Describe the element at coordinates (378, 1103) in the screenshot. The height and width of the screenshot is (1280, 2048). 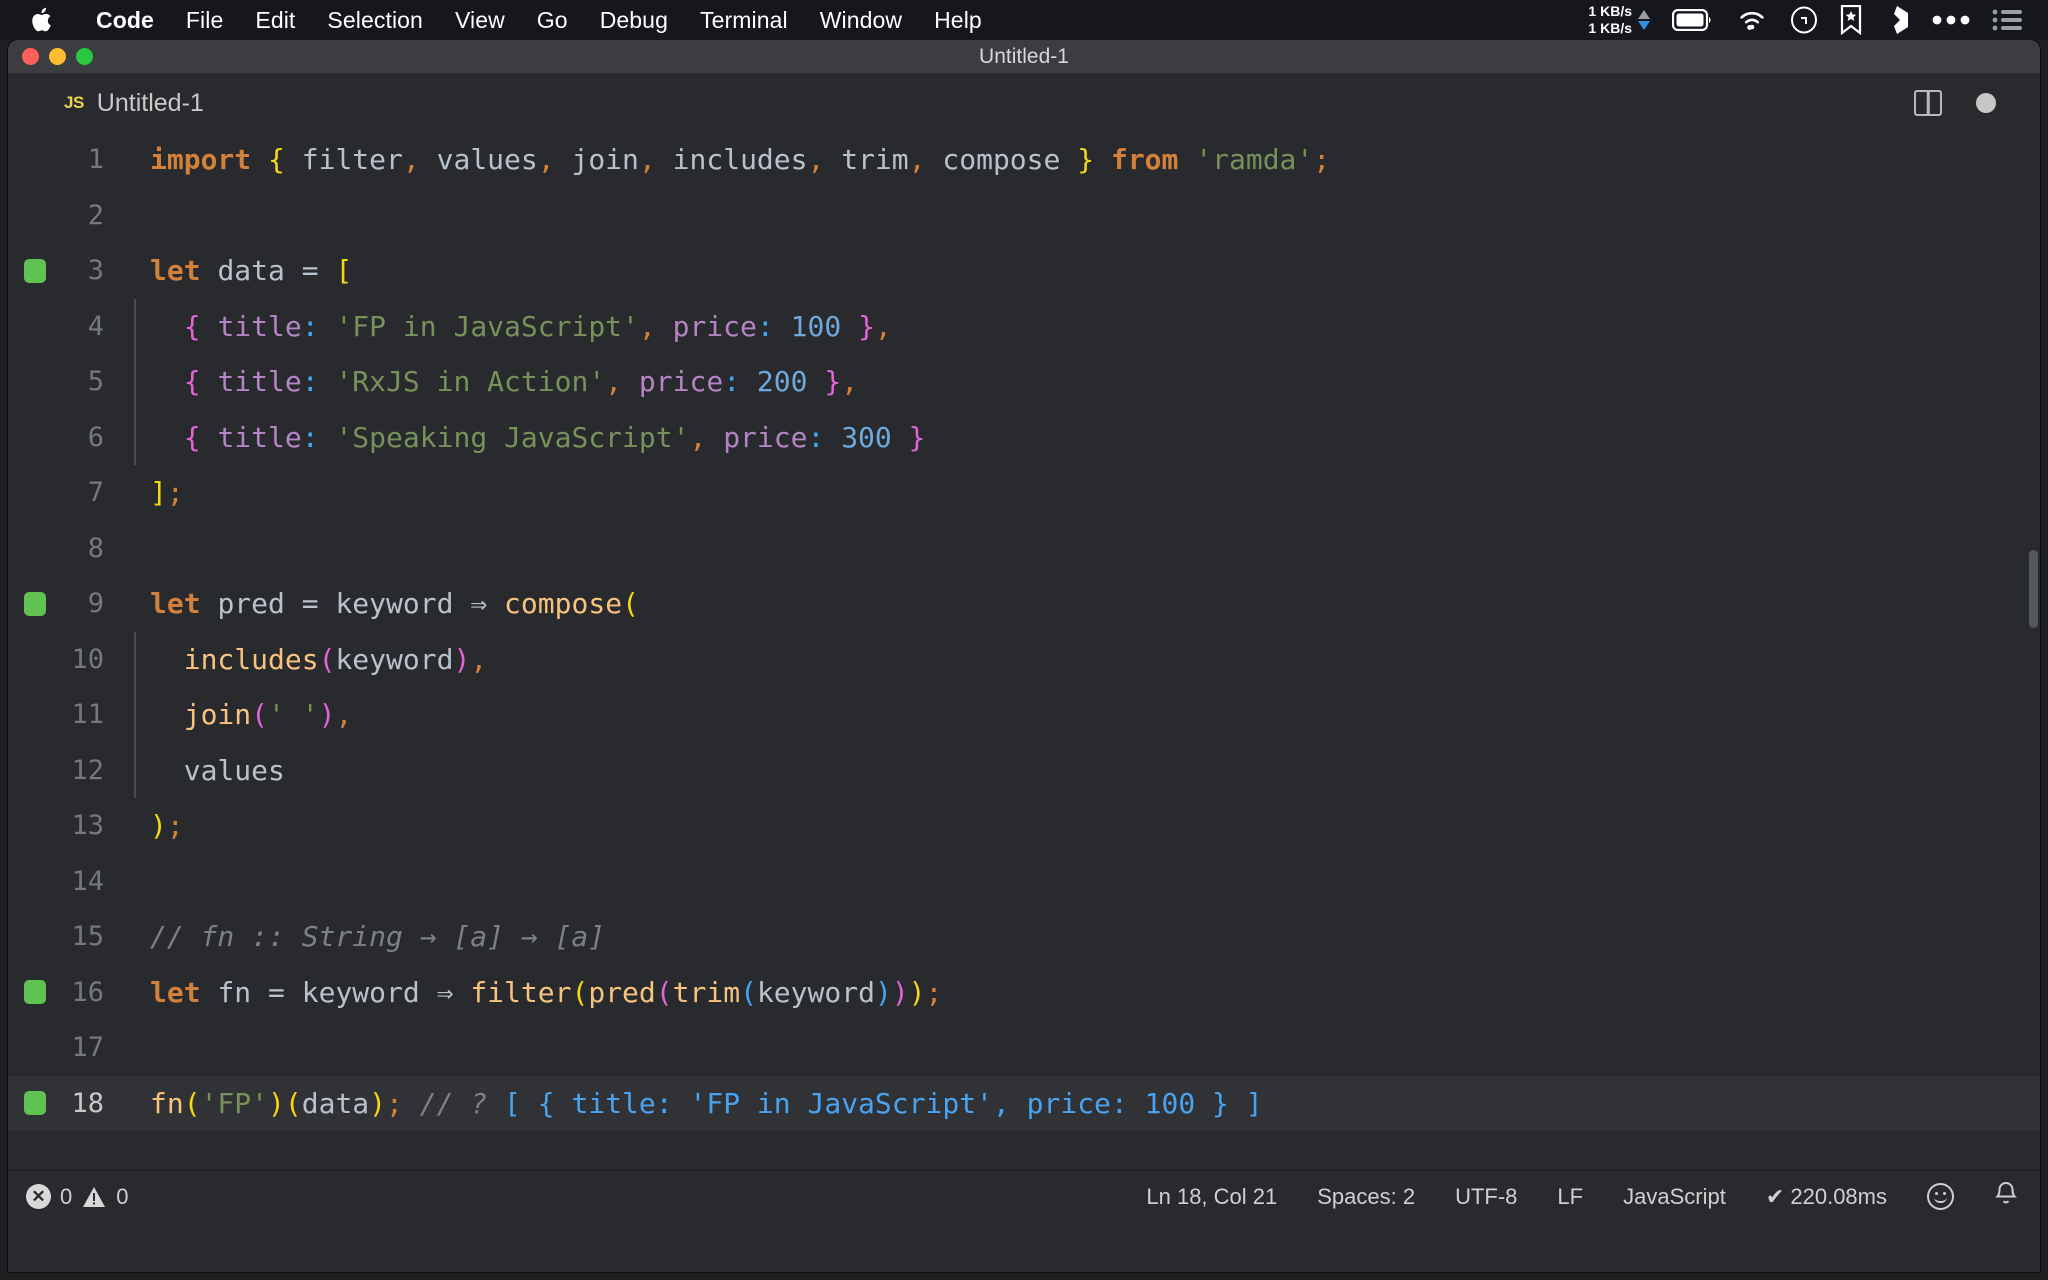
I see `token-br-y: )` at that location.